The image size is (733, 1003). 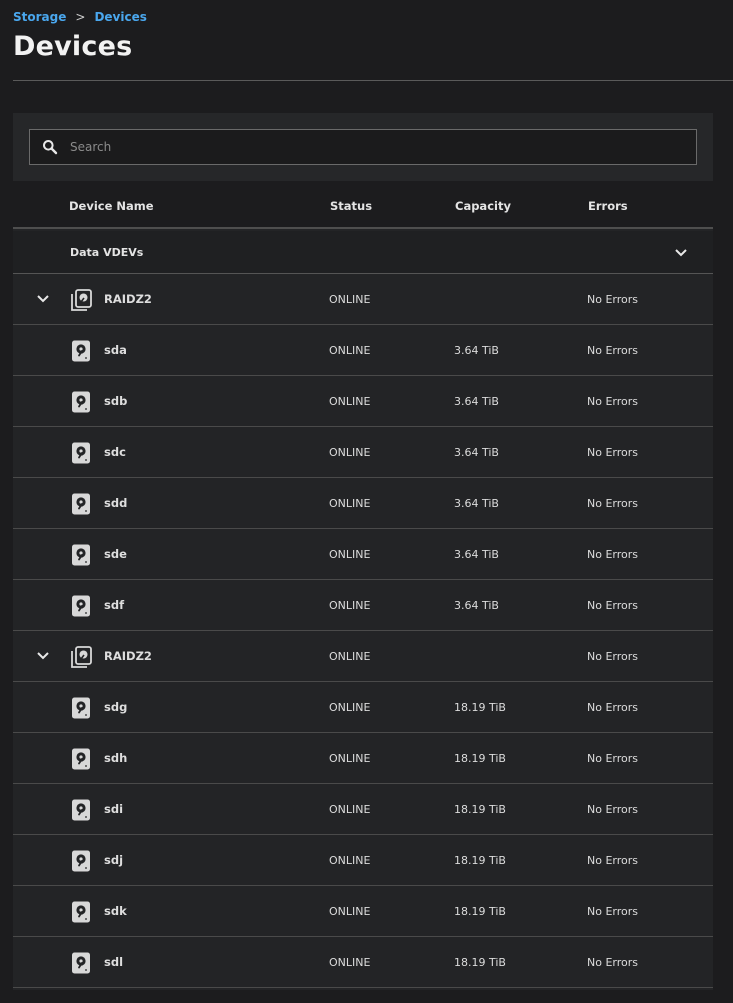 What do you see at coordinates (115, 554) in the screenshot?
I see `disk-name: sde` at bounding box center [115, 554].